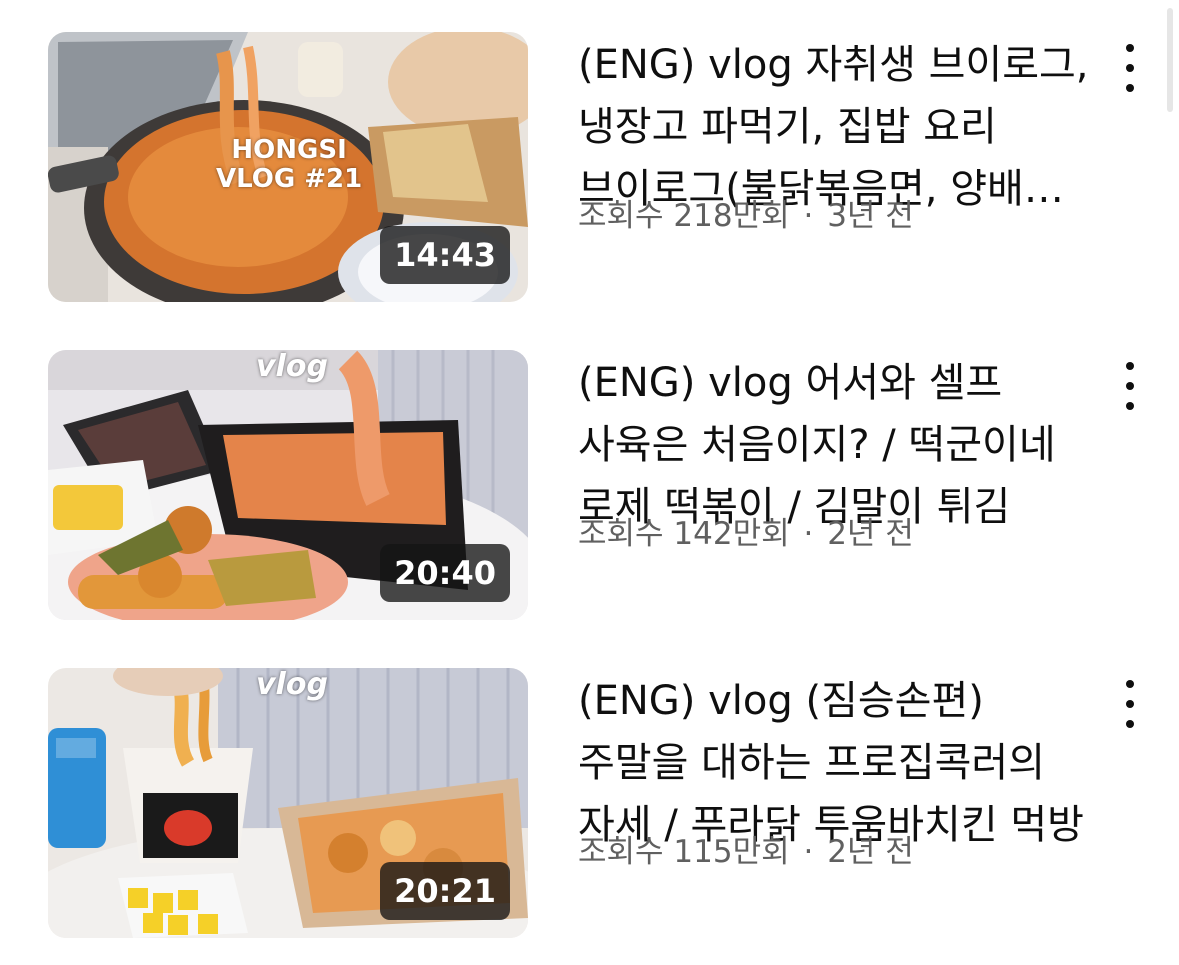  Describe the element at coordinates (445, 255) in the screenshot. I see `duration-badge: 14:43` at that location.